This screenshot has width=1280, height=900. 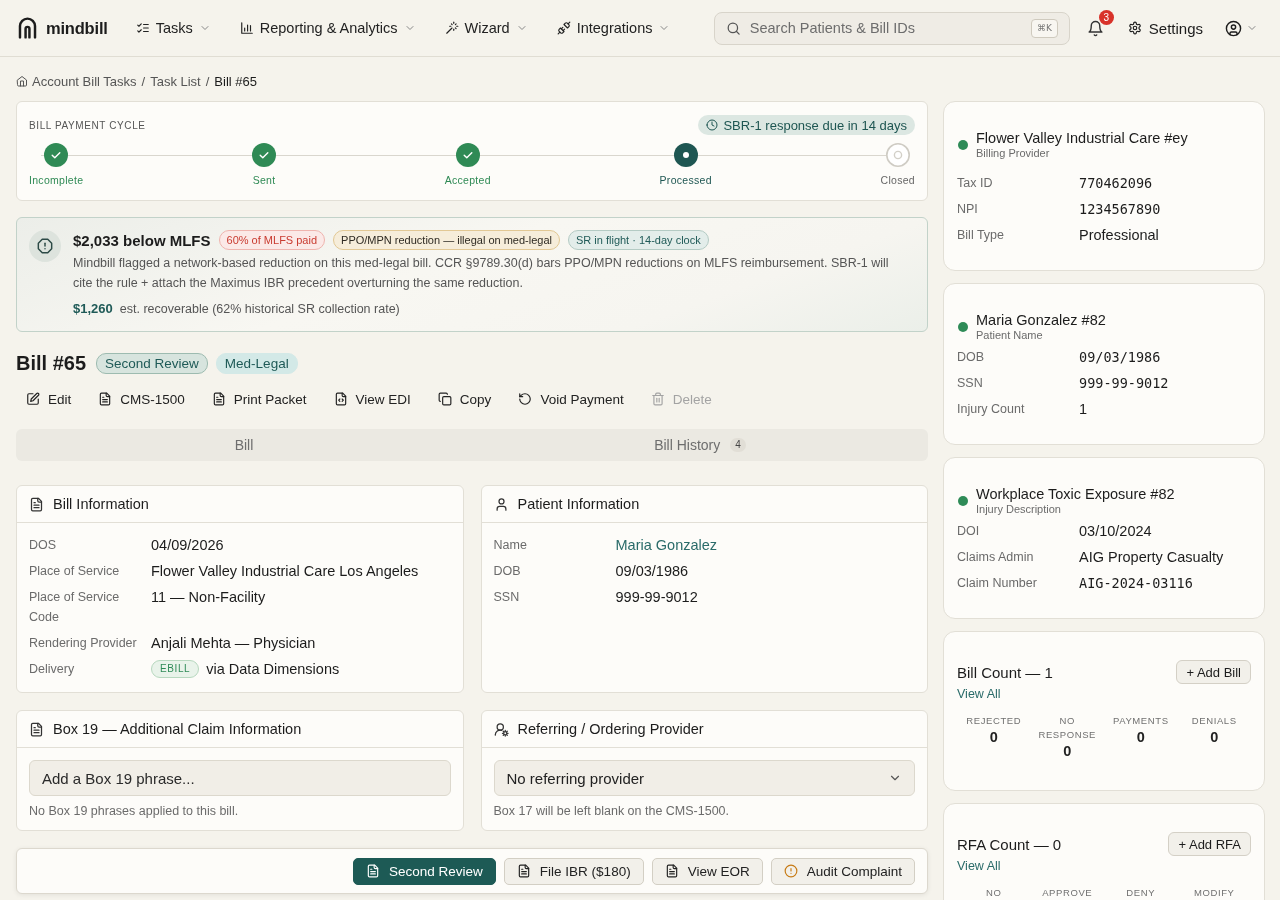 What do you see at coordinates (87, 125) in the screenshot?
I see `payment-cycle-title: BILL PAYMENT CYCLE` at bounding box center [87, 125].